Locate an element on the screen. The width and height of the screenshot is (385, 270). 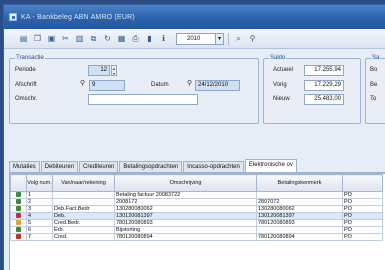
table-row: 2 2008172 2807072 PO is located at coordinates (196, 202).